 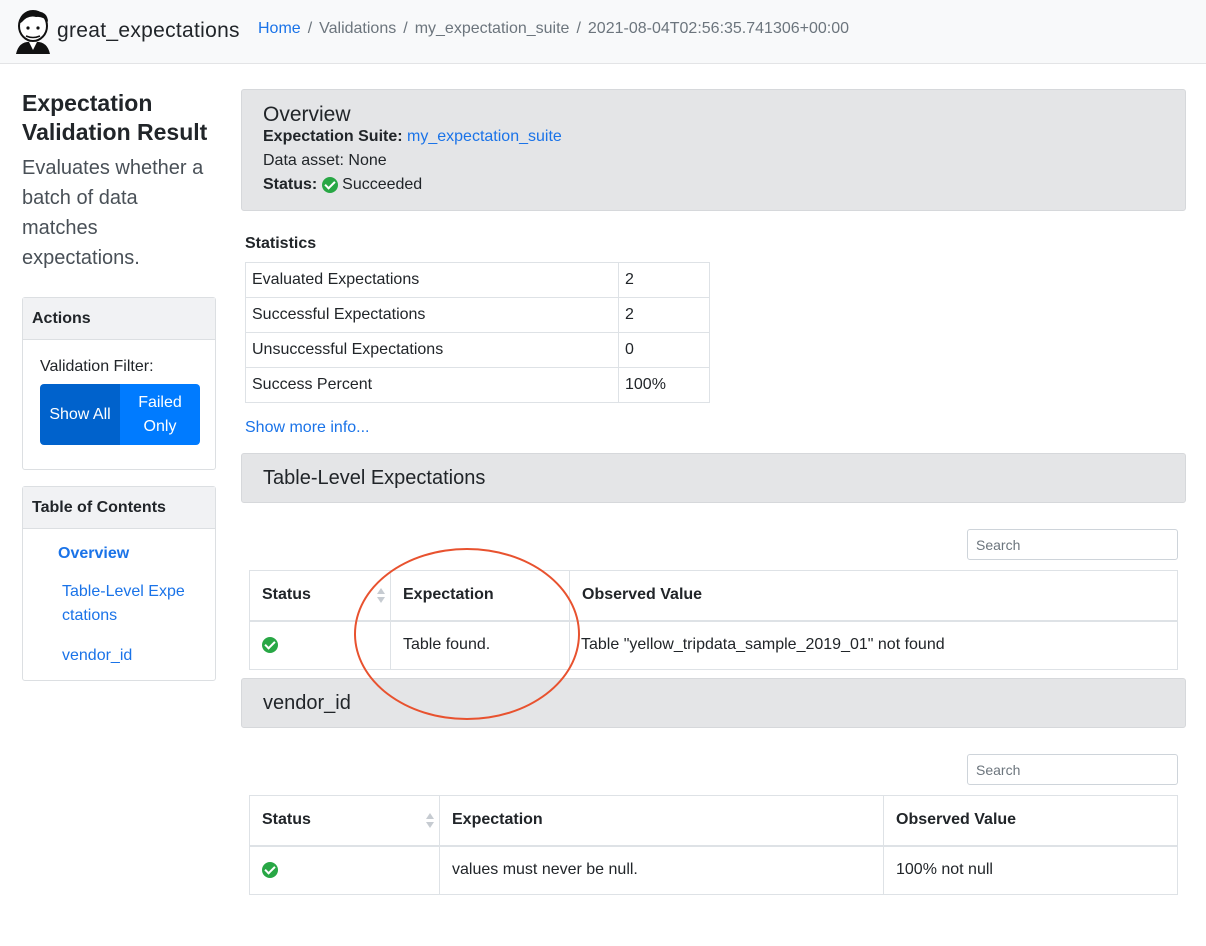 I want to click on failed-only-button: Failed Only, so click(x=160, y=414).